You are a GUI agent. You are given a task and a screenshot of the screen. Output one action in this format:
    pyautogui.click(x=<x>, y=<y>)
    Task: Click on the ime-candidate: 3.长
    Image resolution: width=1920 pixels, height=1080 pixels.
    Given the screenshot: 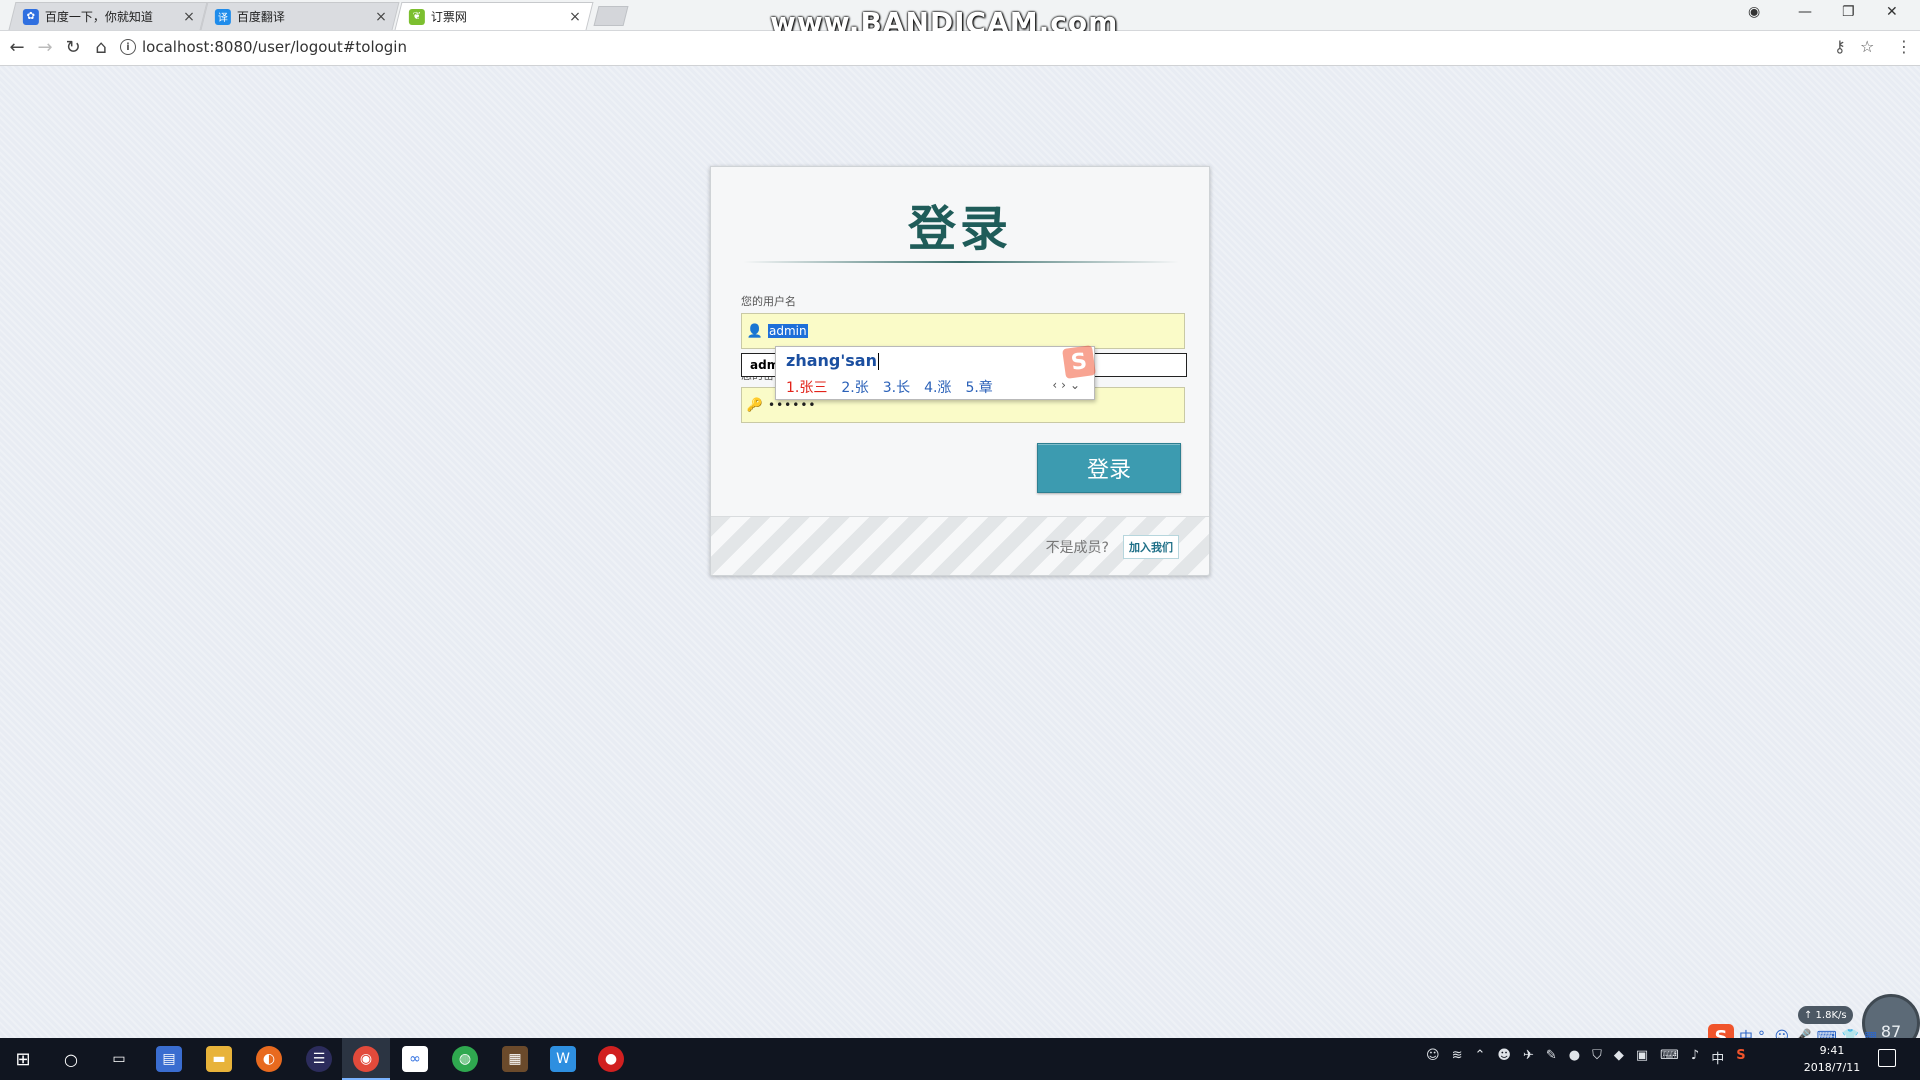 What is the action you would take?
    pyautogui.click(x=896, y=387)
    